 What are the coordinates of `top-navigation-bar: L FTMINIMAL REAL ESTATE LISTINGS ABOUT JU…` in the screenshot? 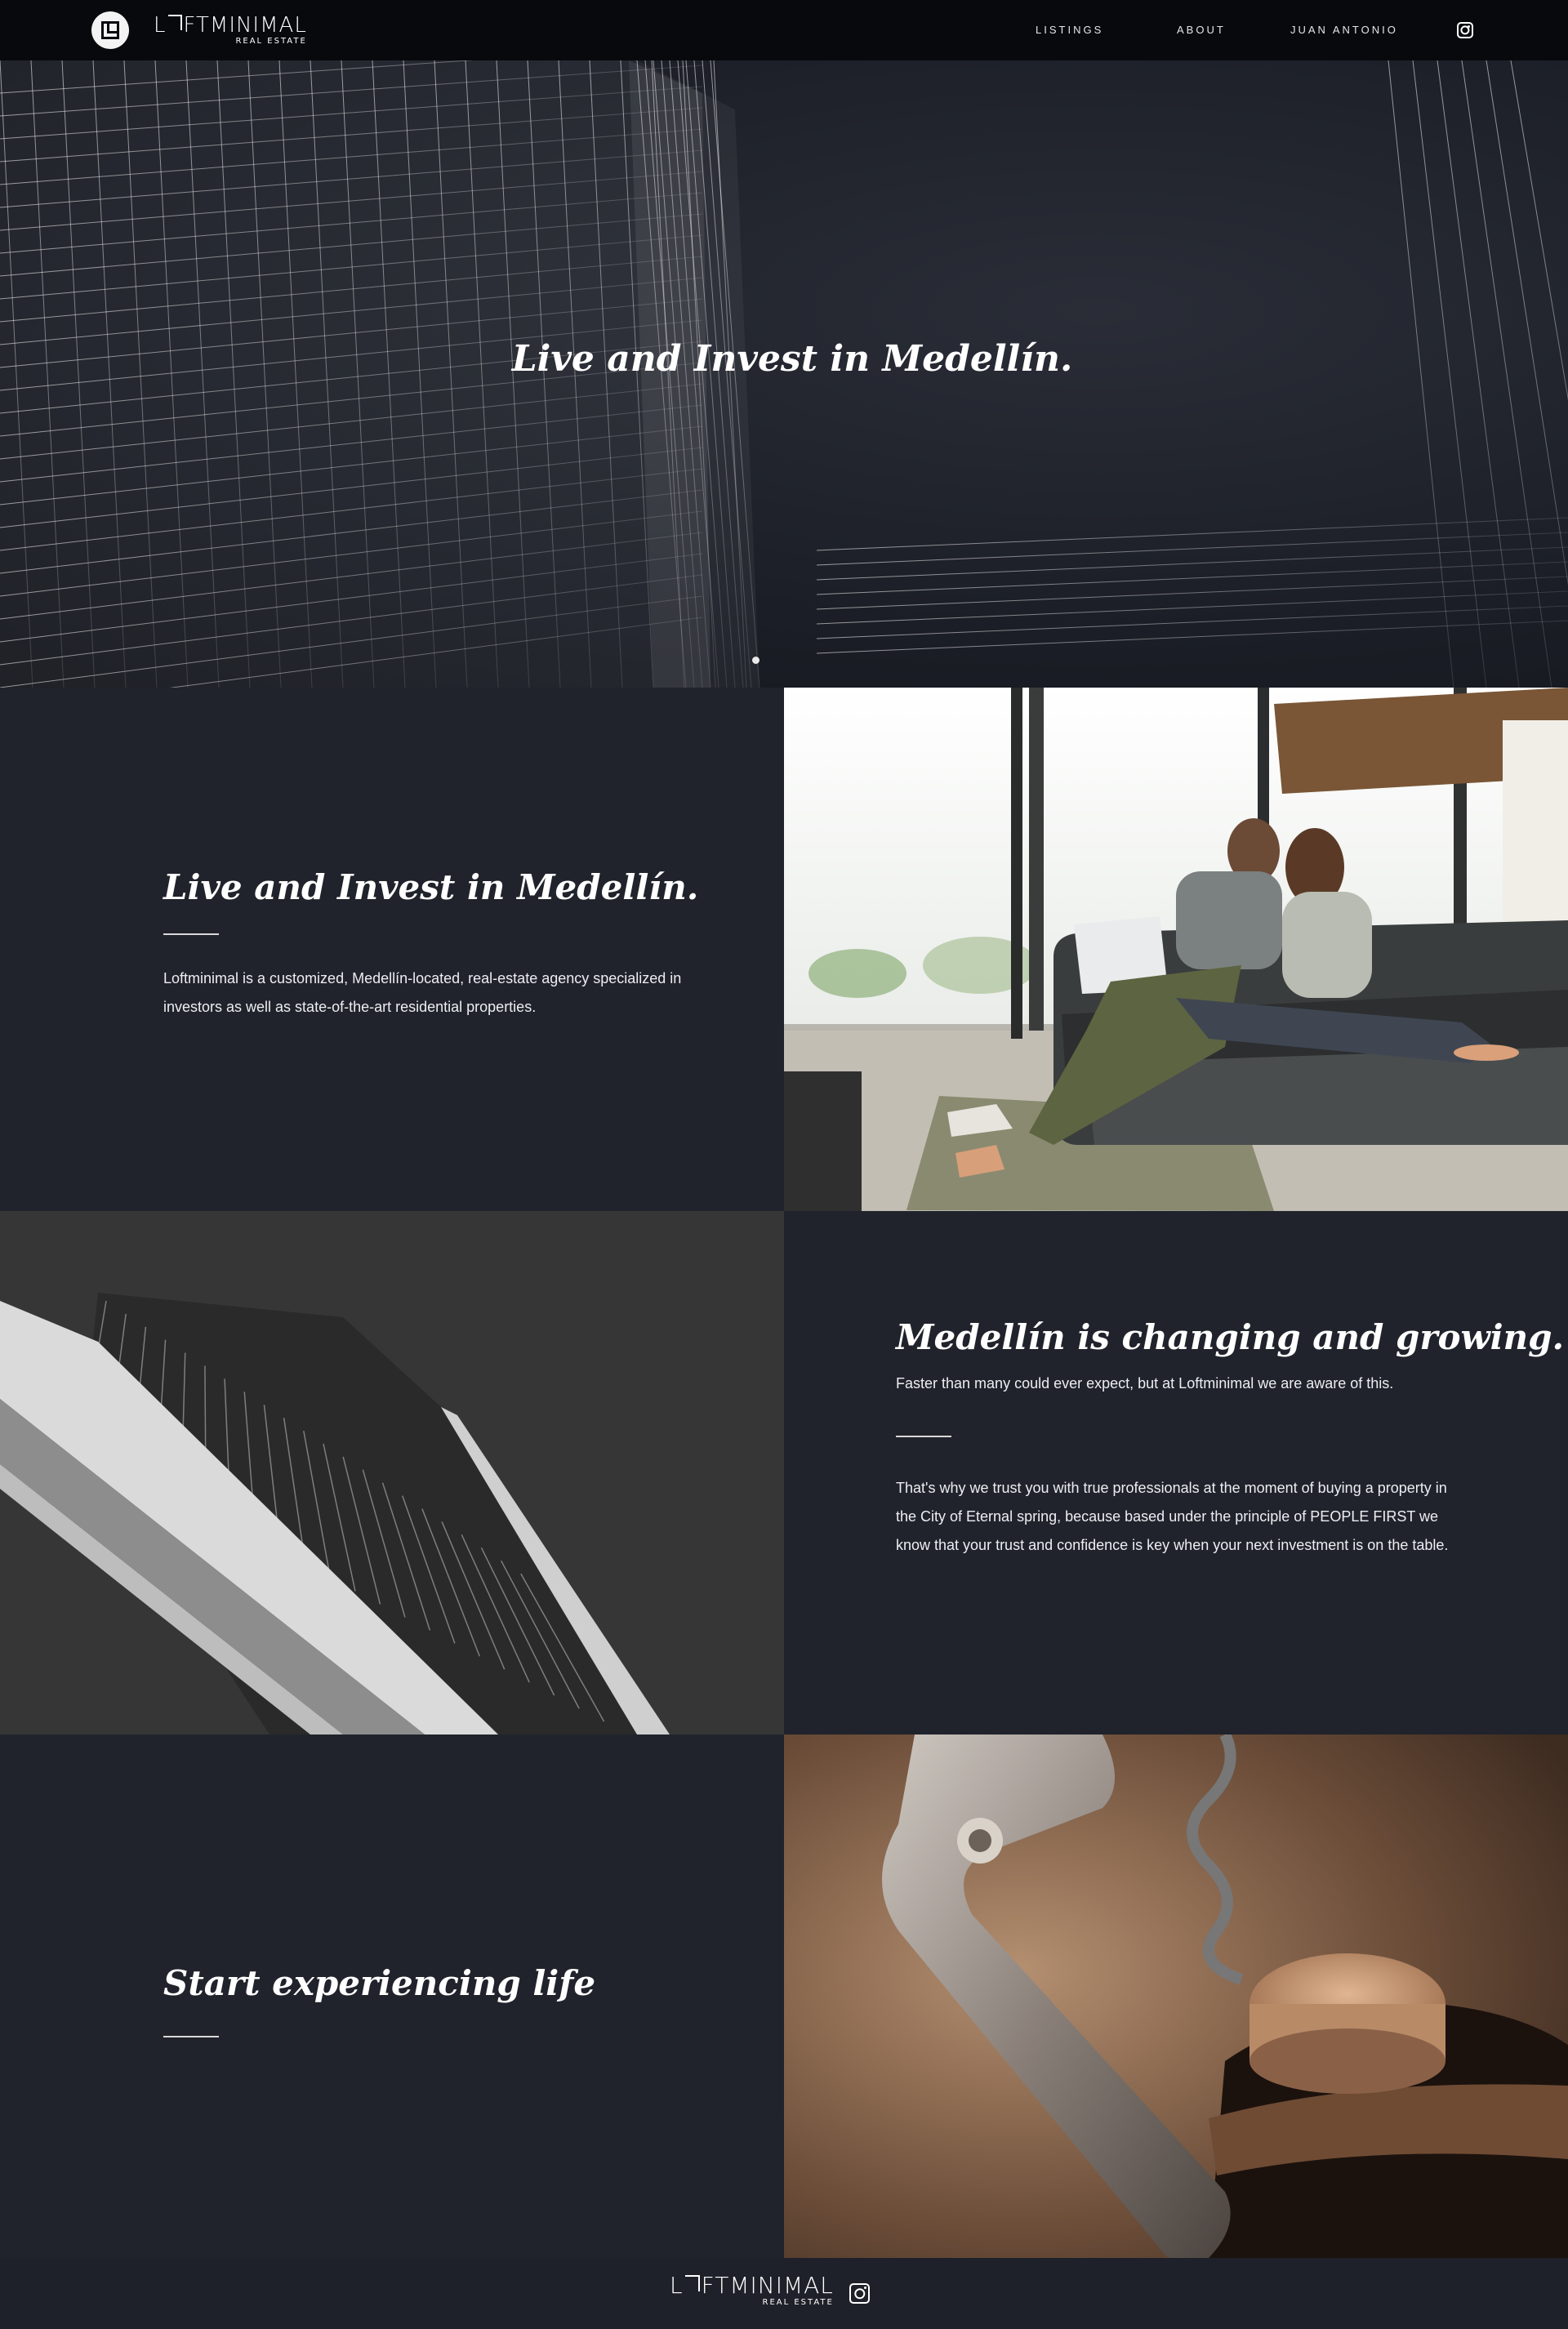 It's located at (784, 30).